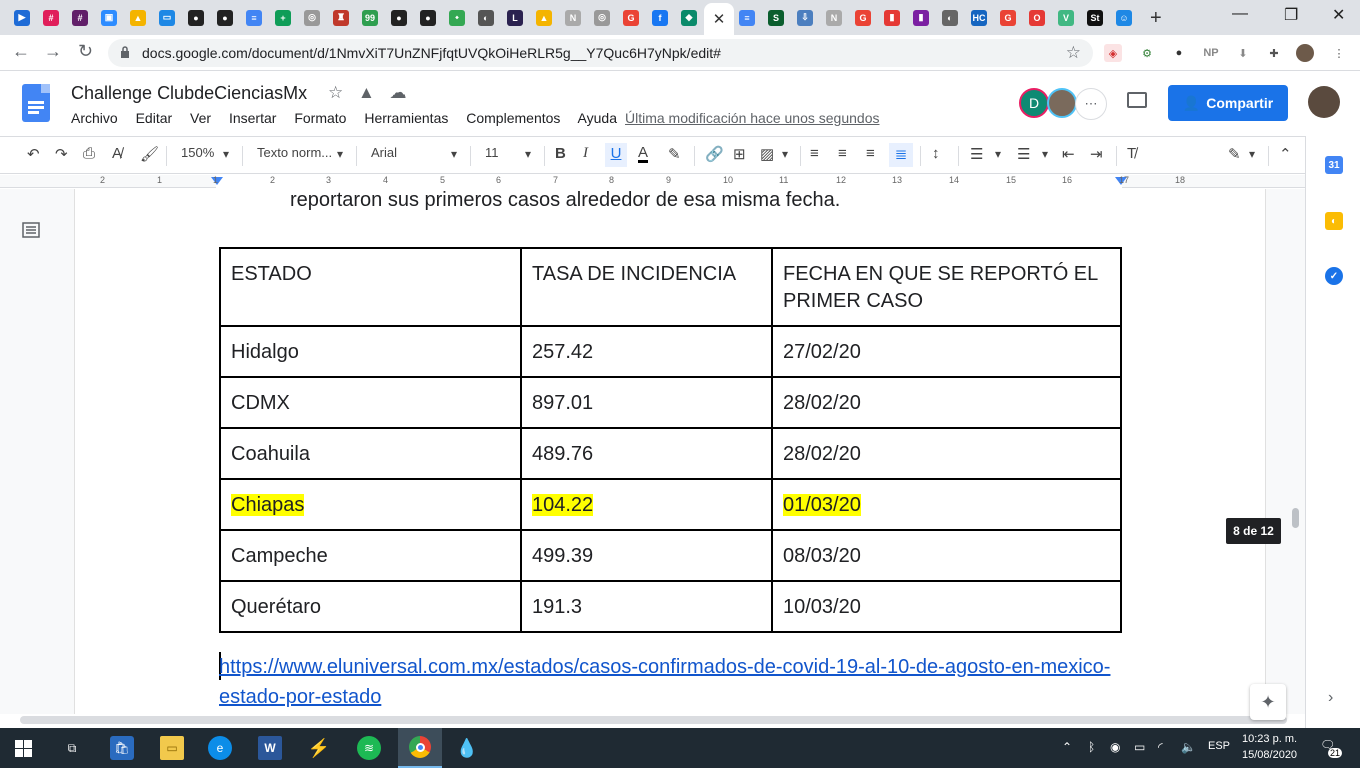 The width and height of the screenshot is (1360, 768). I want to click on word-icon: W, so click(270, 748).